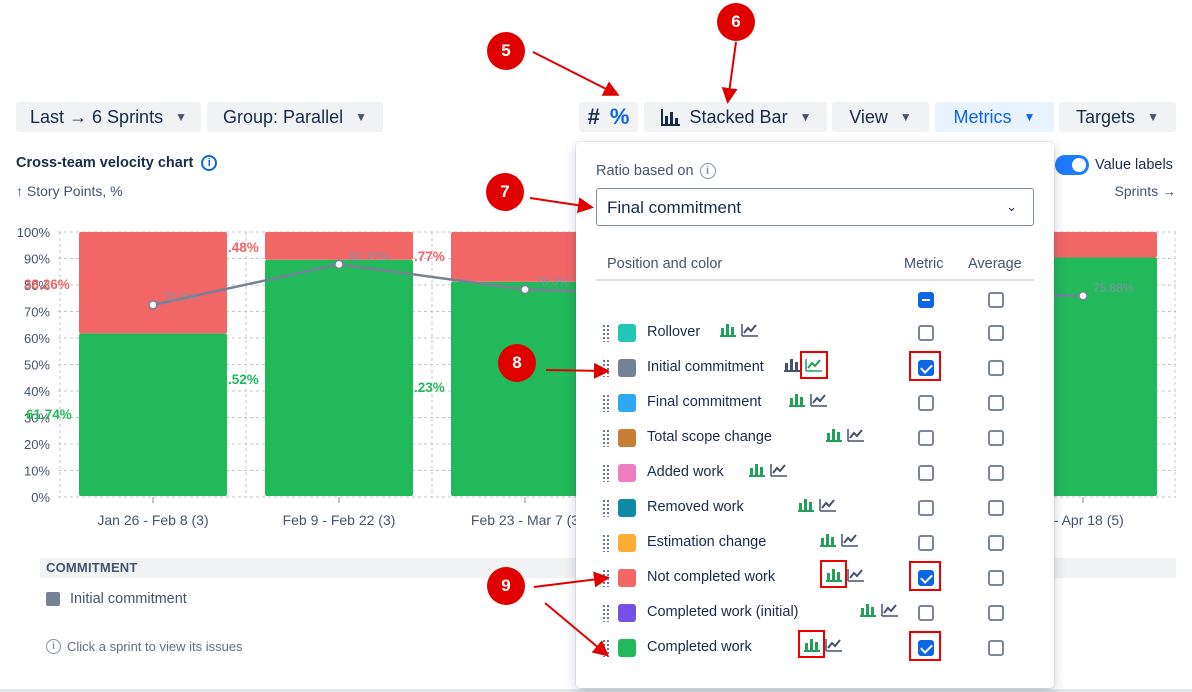  What do you see at coordinates (525, 289) in the screenshot?
I see `initial-commitment-point` at bounding box center [525, 289].